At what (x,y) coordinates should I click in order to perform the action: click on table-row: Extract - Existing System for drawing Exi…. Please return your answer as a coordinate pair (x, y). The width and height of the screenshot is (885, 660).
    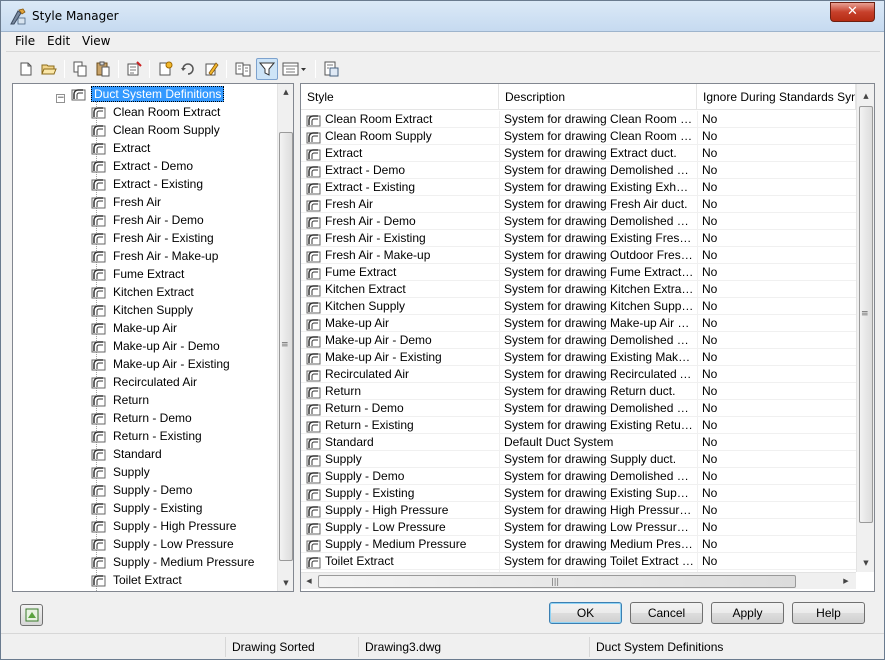
    Looking at the image, I should click on (578, 187).